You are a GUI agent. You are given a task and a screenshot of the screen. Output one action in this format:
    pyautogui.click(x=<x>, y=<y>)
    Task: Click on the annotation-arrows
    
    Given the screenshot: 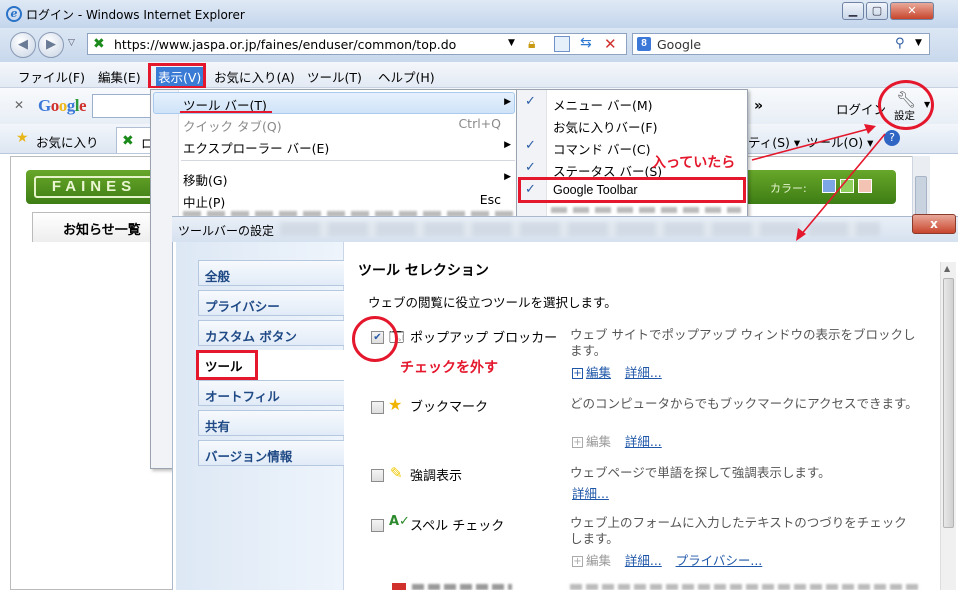 What is the action you would take?
    pyautogui.click(x=818, y=182)
    